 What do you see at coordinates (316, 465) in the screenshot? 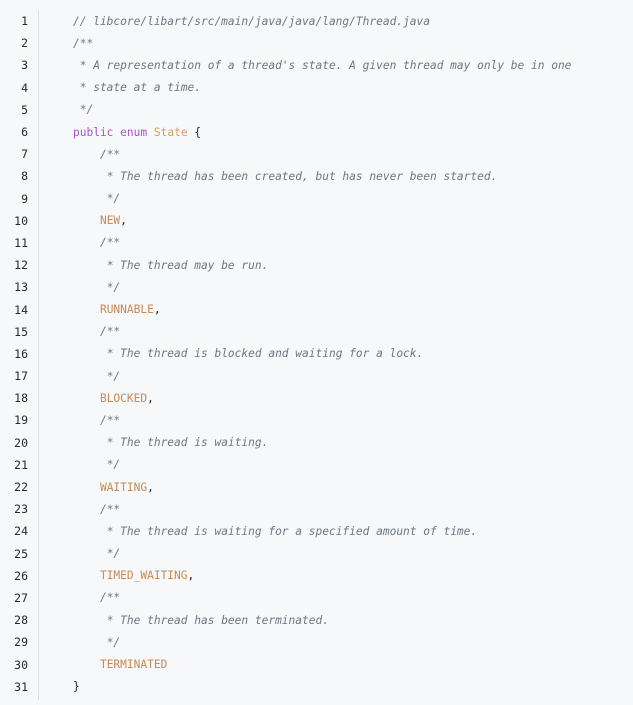
I see `code-line: 21 */` at bounding box center [316, 465].